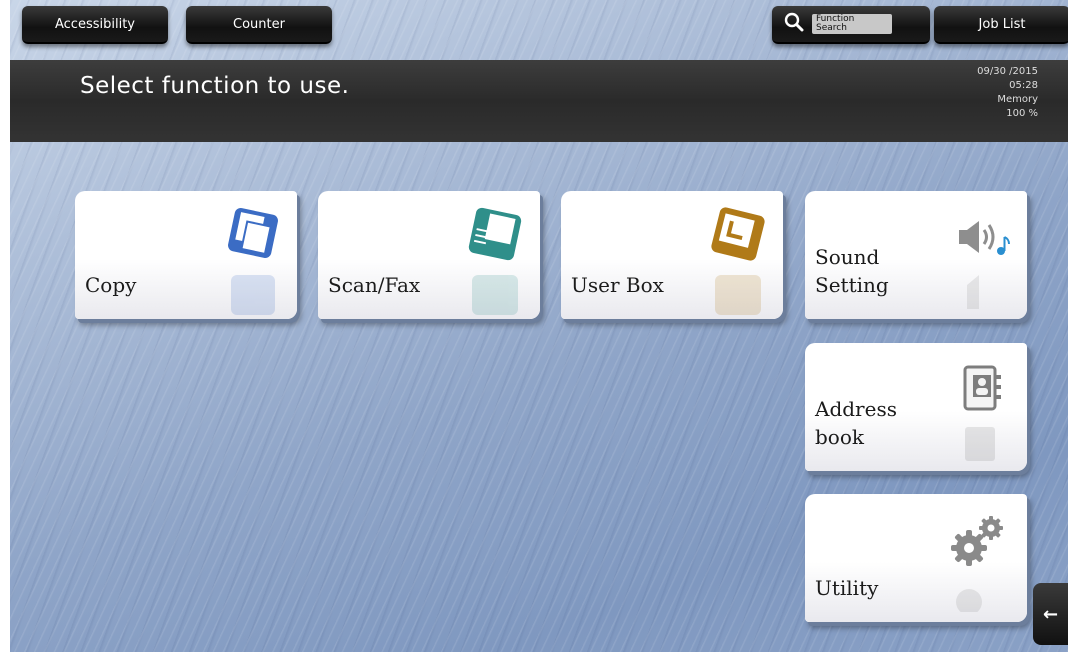  I want to click on user-box-tile: User Box, so click(672, 255).